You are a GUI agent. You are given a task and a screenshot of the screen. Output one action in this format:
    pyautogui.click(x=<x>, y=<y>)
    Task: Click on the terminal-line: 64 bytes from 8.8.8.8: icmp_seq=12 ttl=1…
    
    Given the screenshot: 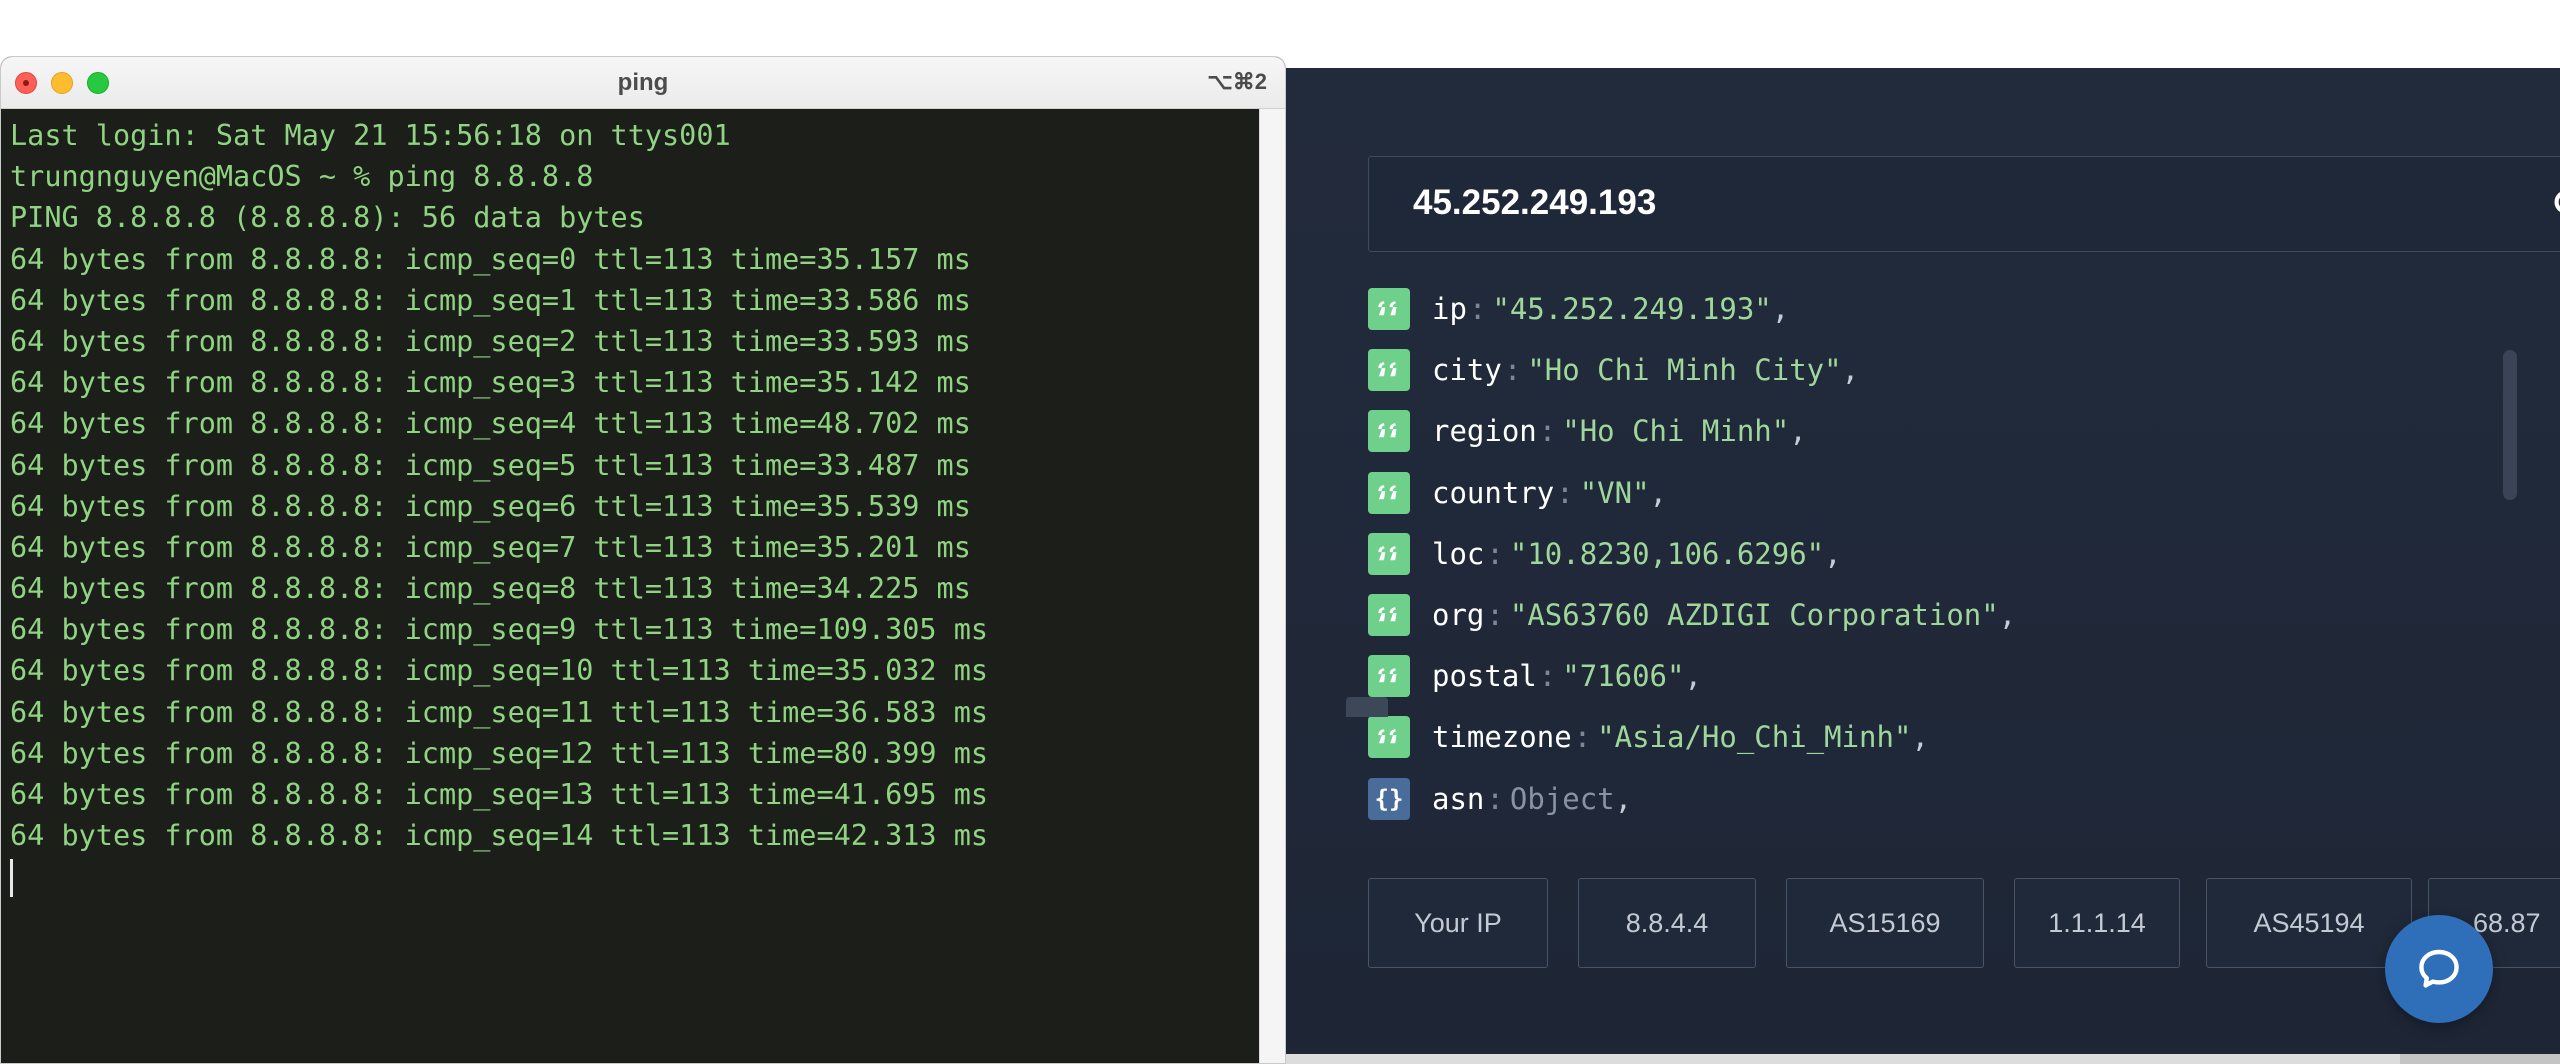 What is the action you would take?
    pyautogui.click(x=499, y=753)
    